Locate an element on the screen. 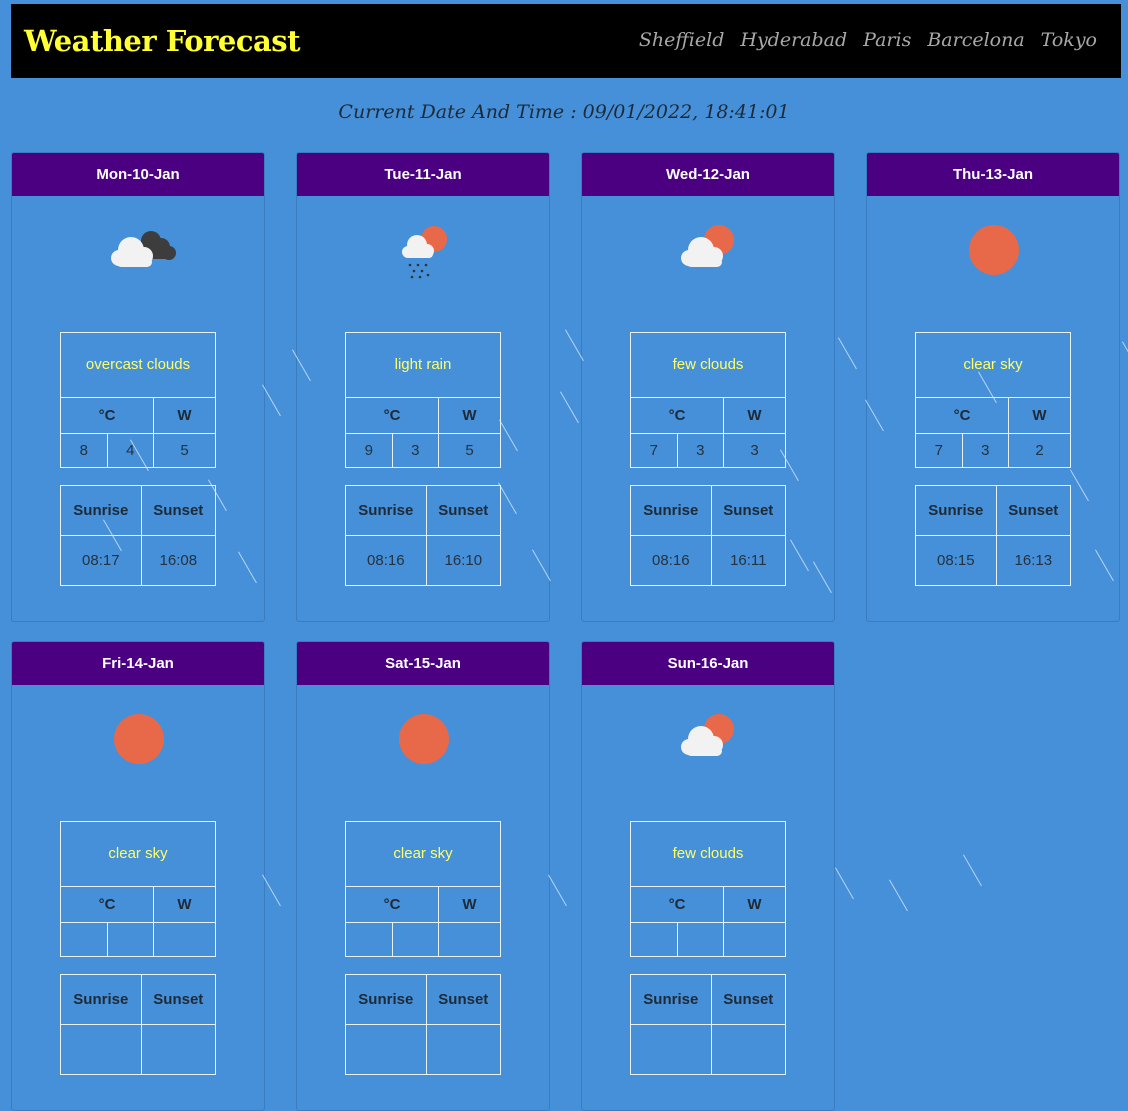 This screenshot has height=1111, width=1128. forecast-card: Sun-16-Jan few clouds °C W Sunrise Sunset is located at coordinates (708, 876).